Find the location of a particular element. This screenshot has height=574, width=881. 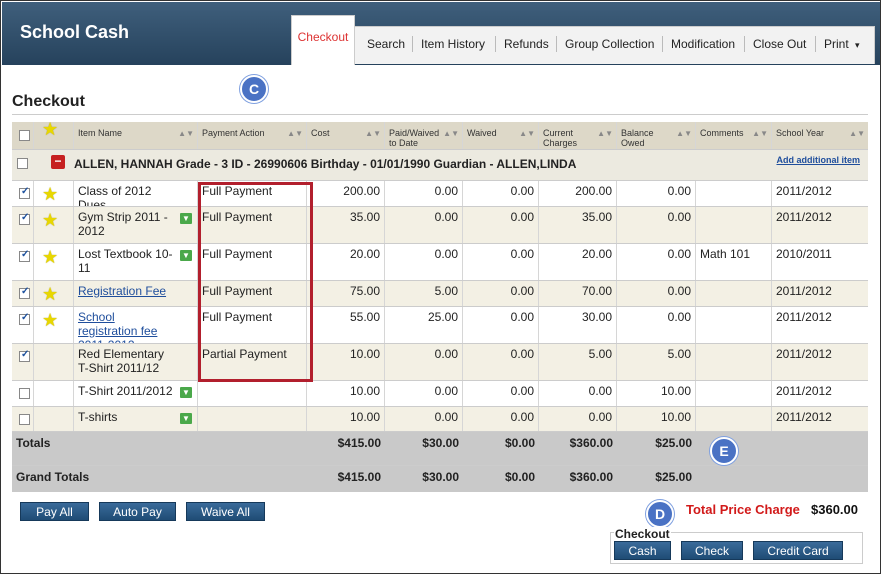

tab-refunds: Refunds is located at coordinates (526, 44).